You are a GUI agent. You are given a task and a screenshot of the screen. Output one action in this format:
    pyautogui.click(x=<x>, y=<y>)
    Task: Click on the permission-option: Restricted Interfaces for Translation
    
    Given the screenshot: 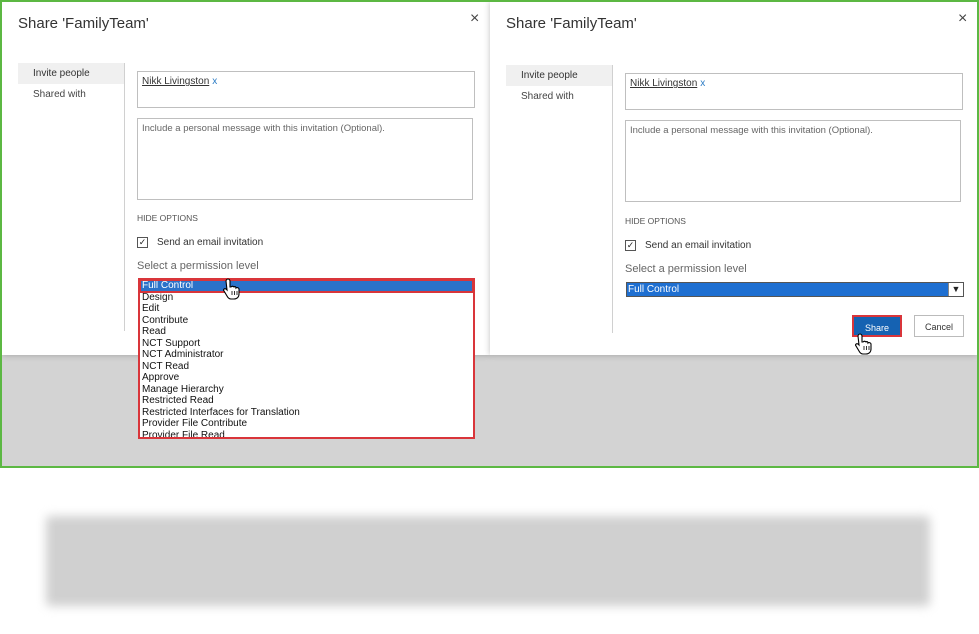 What is the action you would take?
    pyautogui.click(x=306, y=413)
    